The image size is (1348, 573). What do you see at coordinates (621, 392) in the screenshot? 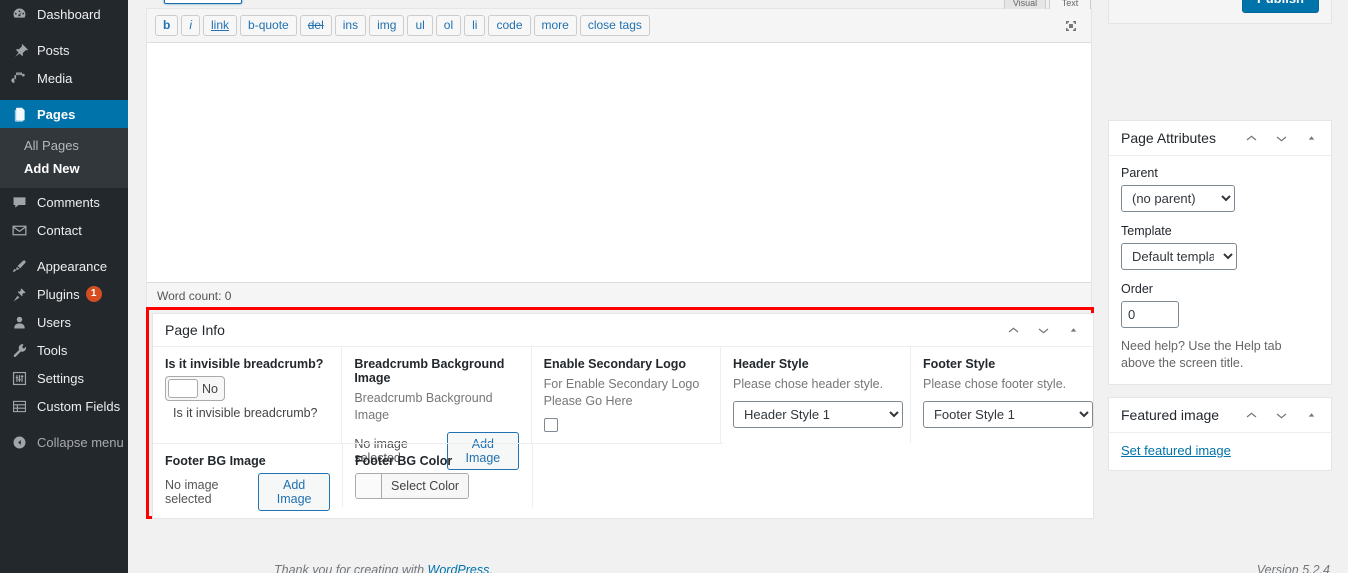
I see `secondary-logo-description: For Enable Secondary Logo Please Go Here` at bounding box center [621, 392].